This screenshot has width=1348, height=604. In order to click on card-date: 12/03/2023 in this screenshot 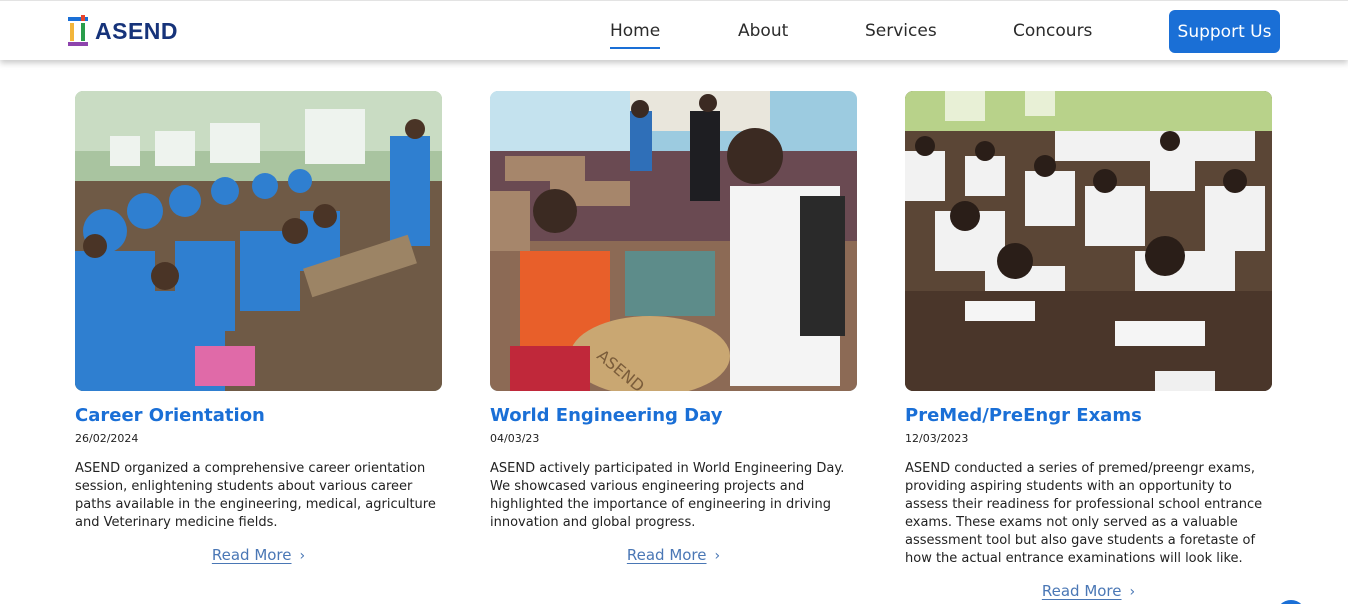, I will do `click(937, 438)`.